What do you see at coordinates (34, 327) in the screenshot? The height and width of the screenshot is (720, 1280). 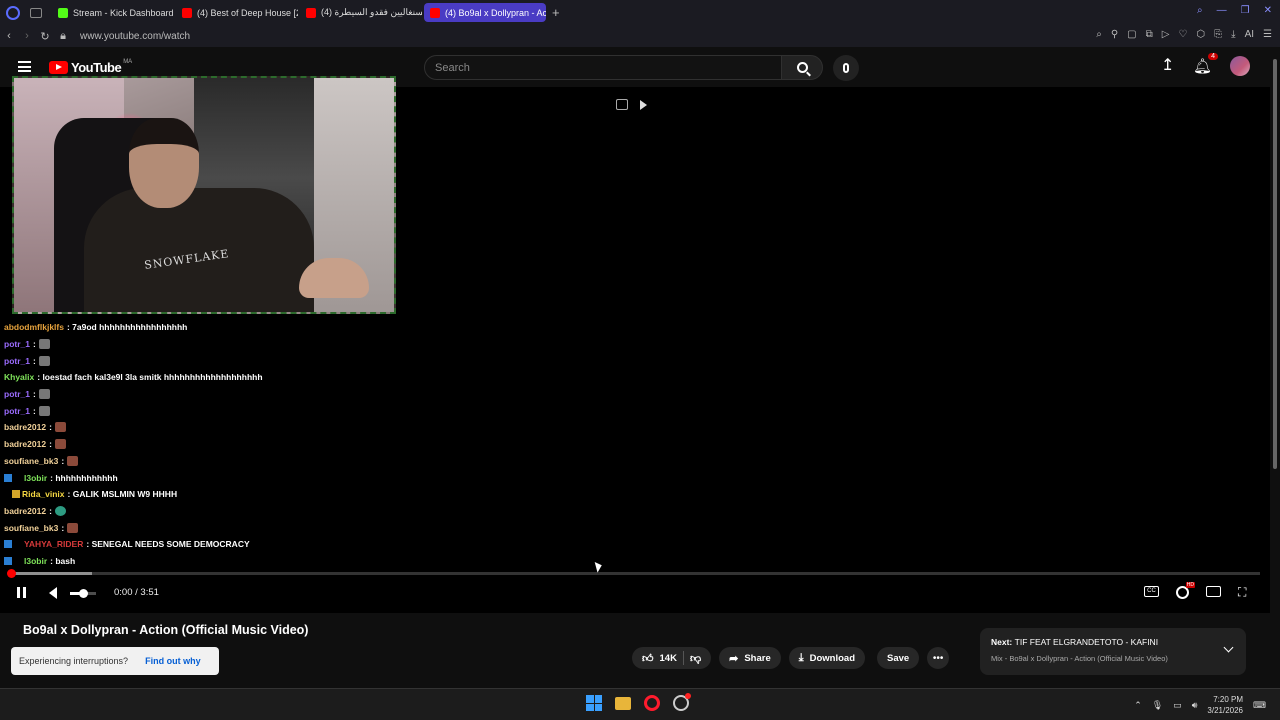 I see `chat-username: abdodmflkjklfs` at bounding box center [34, 327].